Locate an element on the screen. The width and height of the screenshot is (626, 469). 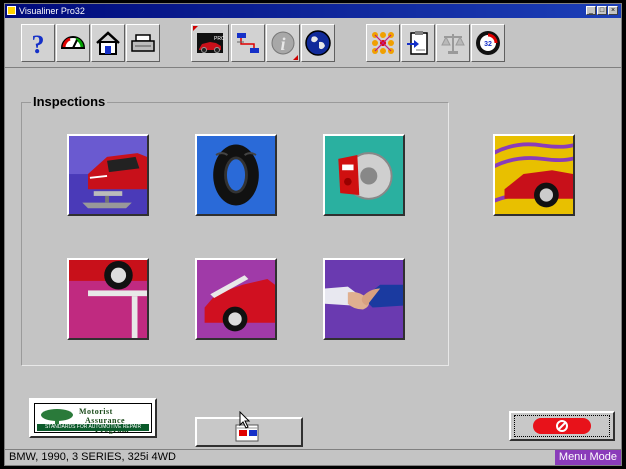
brake-inspection-tile is located at coordinates (364, 175).